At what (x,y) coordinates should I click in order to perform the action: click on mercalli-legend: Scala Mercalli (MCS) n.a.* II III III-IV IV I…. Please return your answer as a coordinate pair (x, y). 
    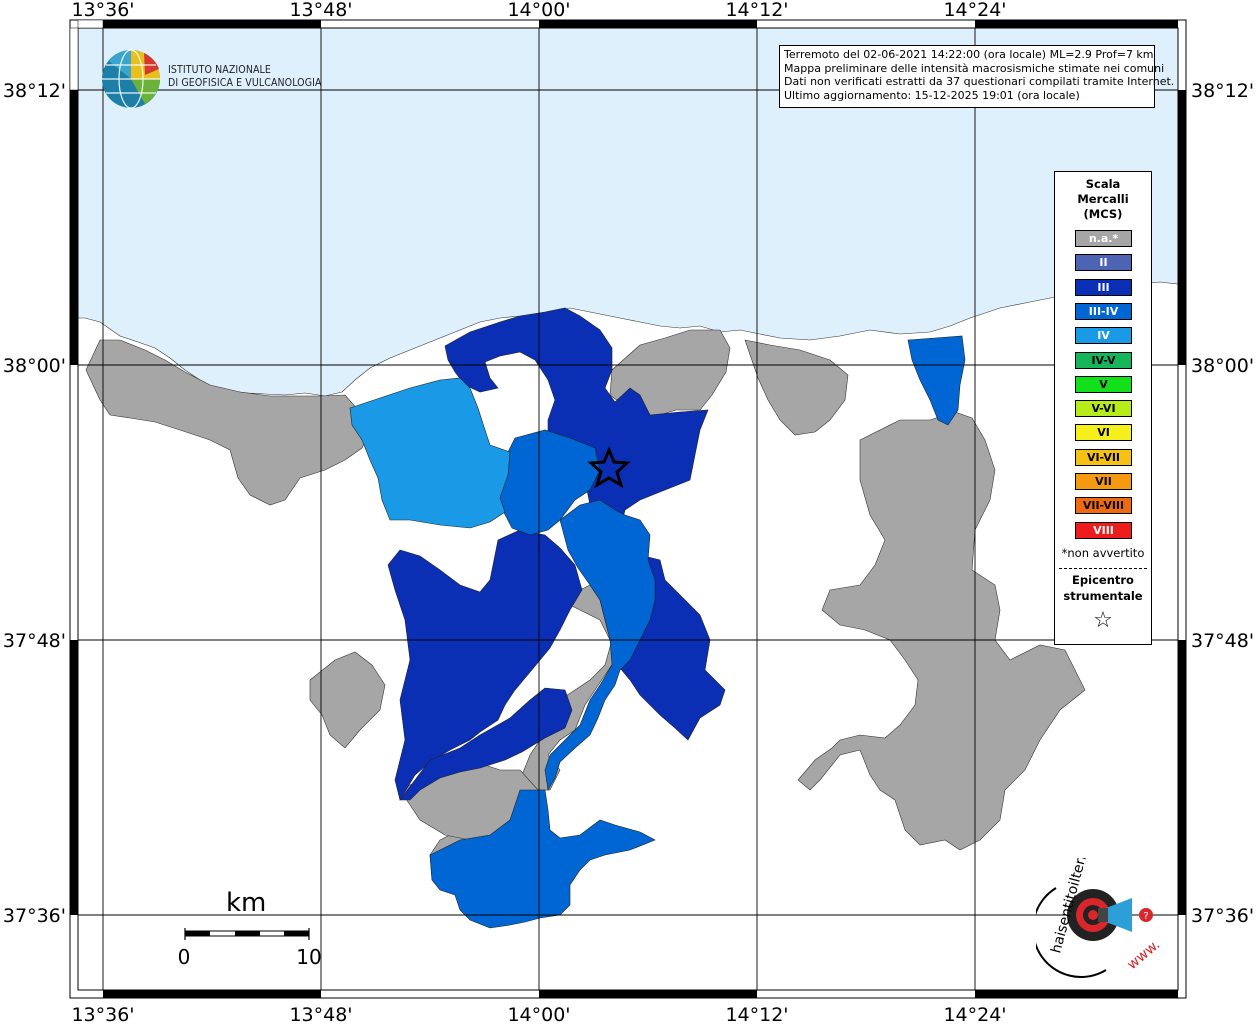
    Looking at the image, I should click on (1103, 408).